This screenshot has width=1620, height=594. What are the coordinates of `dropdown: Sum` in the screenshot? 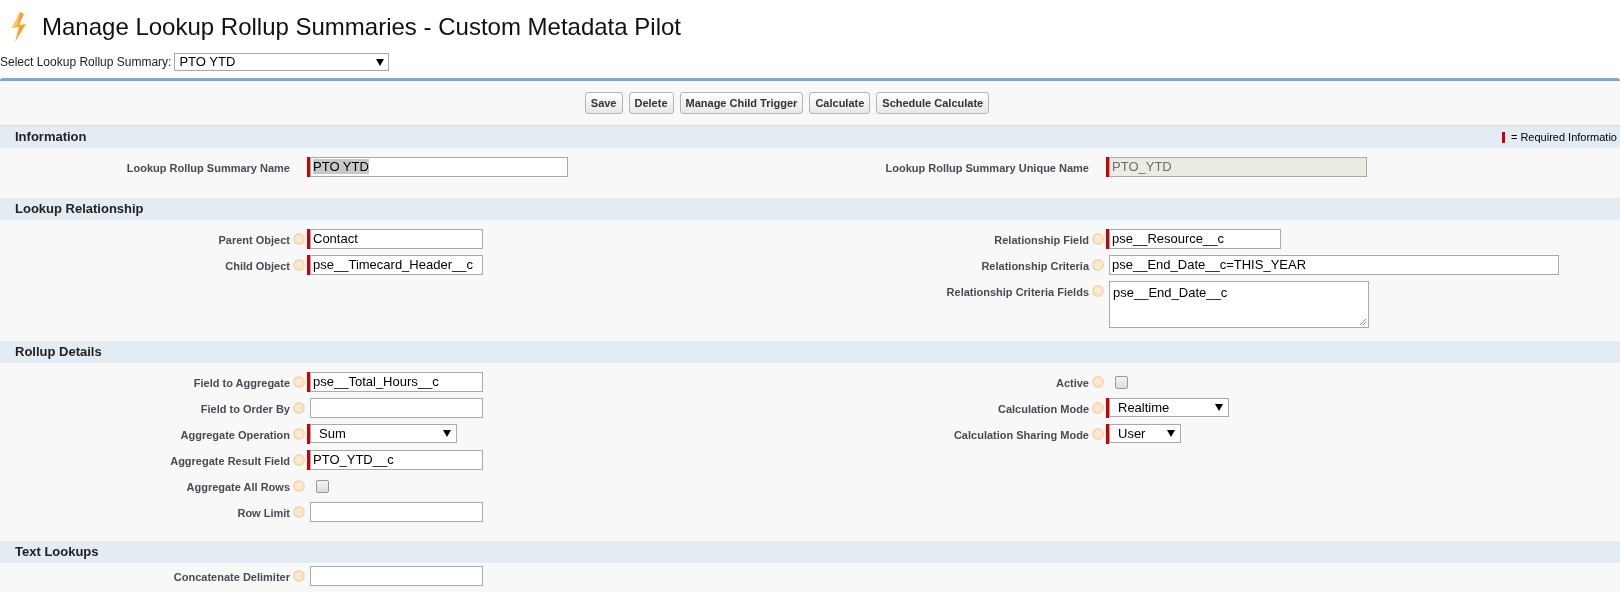 It's located at (383, 433).